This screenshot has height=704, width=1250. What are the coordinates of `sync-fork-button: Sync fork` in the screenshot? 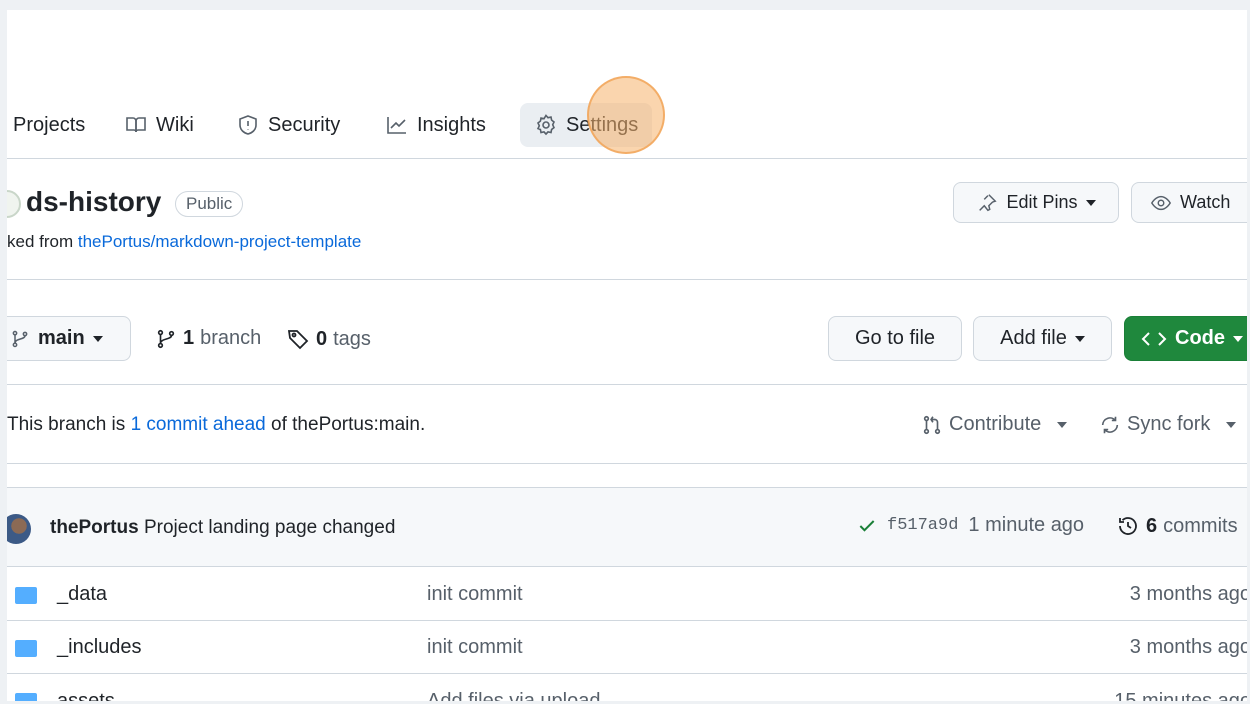 It's located at (1168, 424).